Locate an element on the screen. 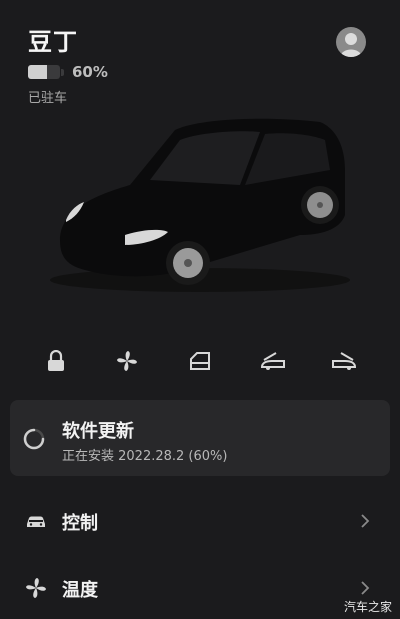 The width and height of the screenshot is (400, 619). trunk-icon is located at coordinates (344, 361).